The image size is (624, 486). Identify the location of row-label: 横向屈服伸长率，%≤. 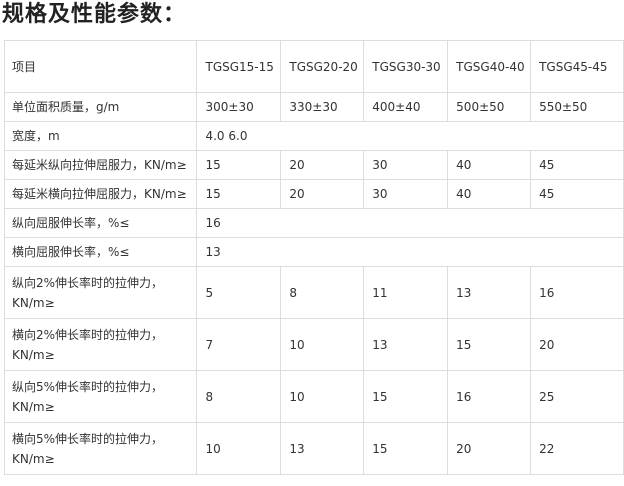
(100, 252).